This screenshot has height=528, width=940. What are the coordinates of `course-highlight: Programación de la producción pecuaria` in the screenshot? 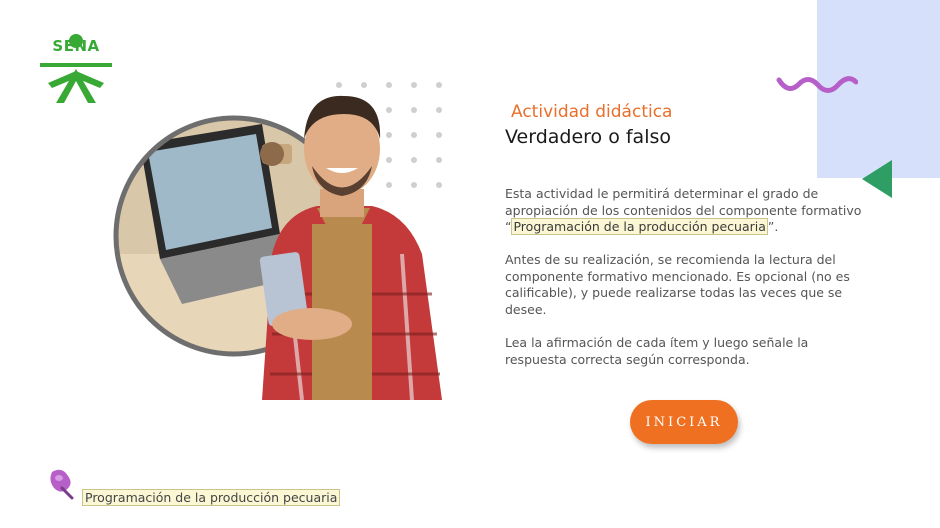 It's located at (639, 226).